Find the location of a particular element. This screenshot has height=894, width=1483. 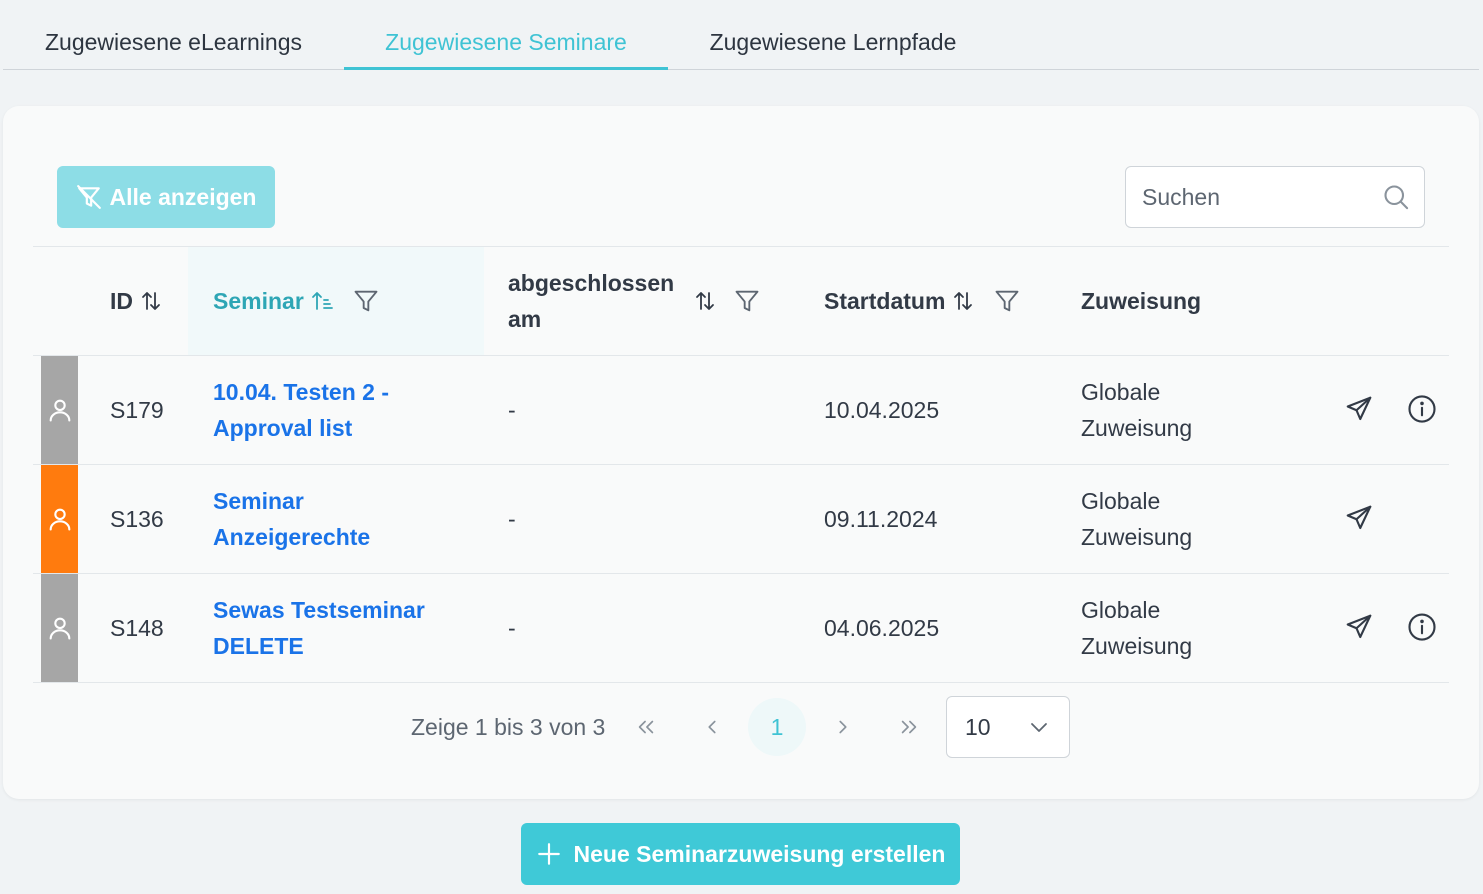

row-start-date: 10.04.2025 is located at coordinates (882, 410).